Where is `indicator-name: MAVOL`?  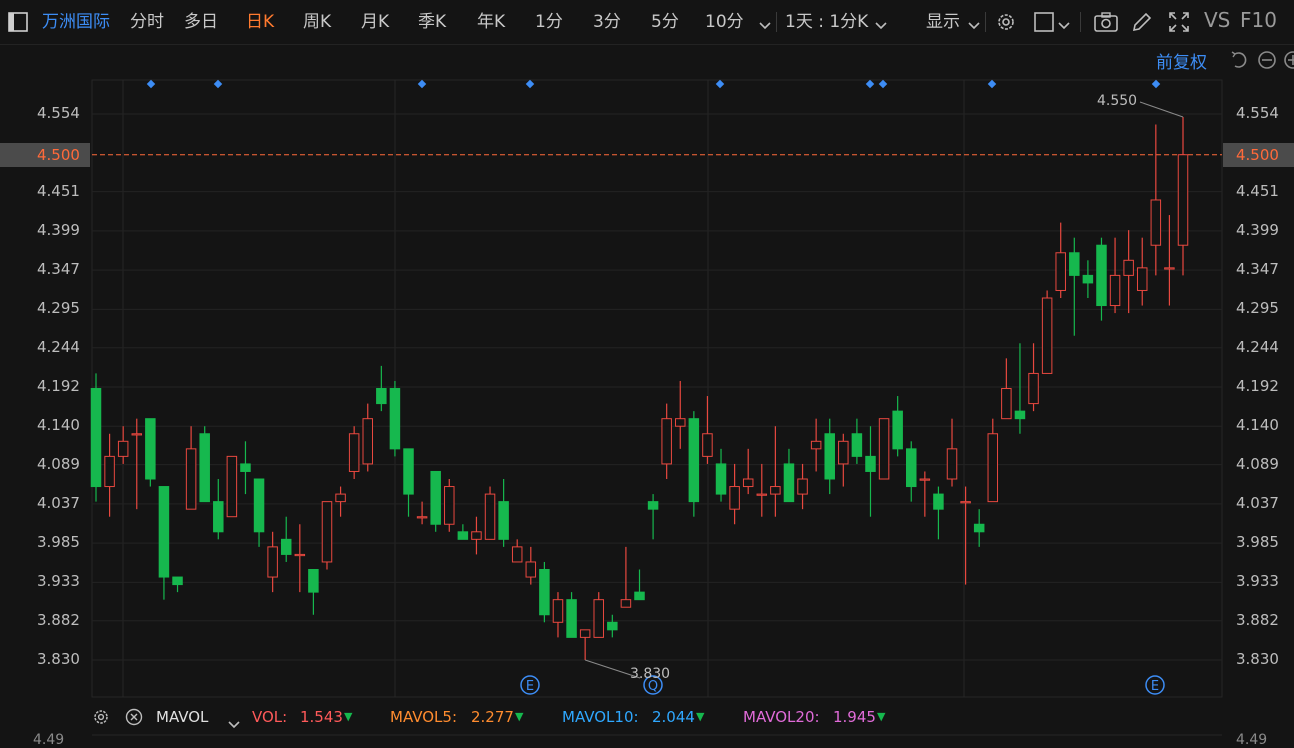
indicator-name: MAVOL is located at coordinates (182, 717).